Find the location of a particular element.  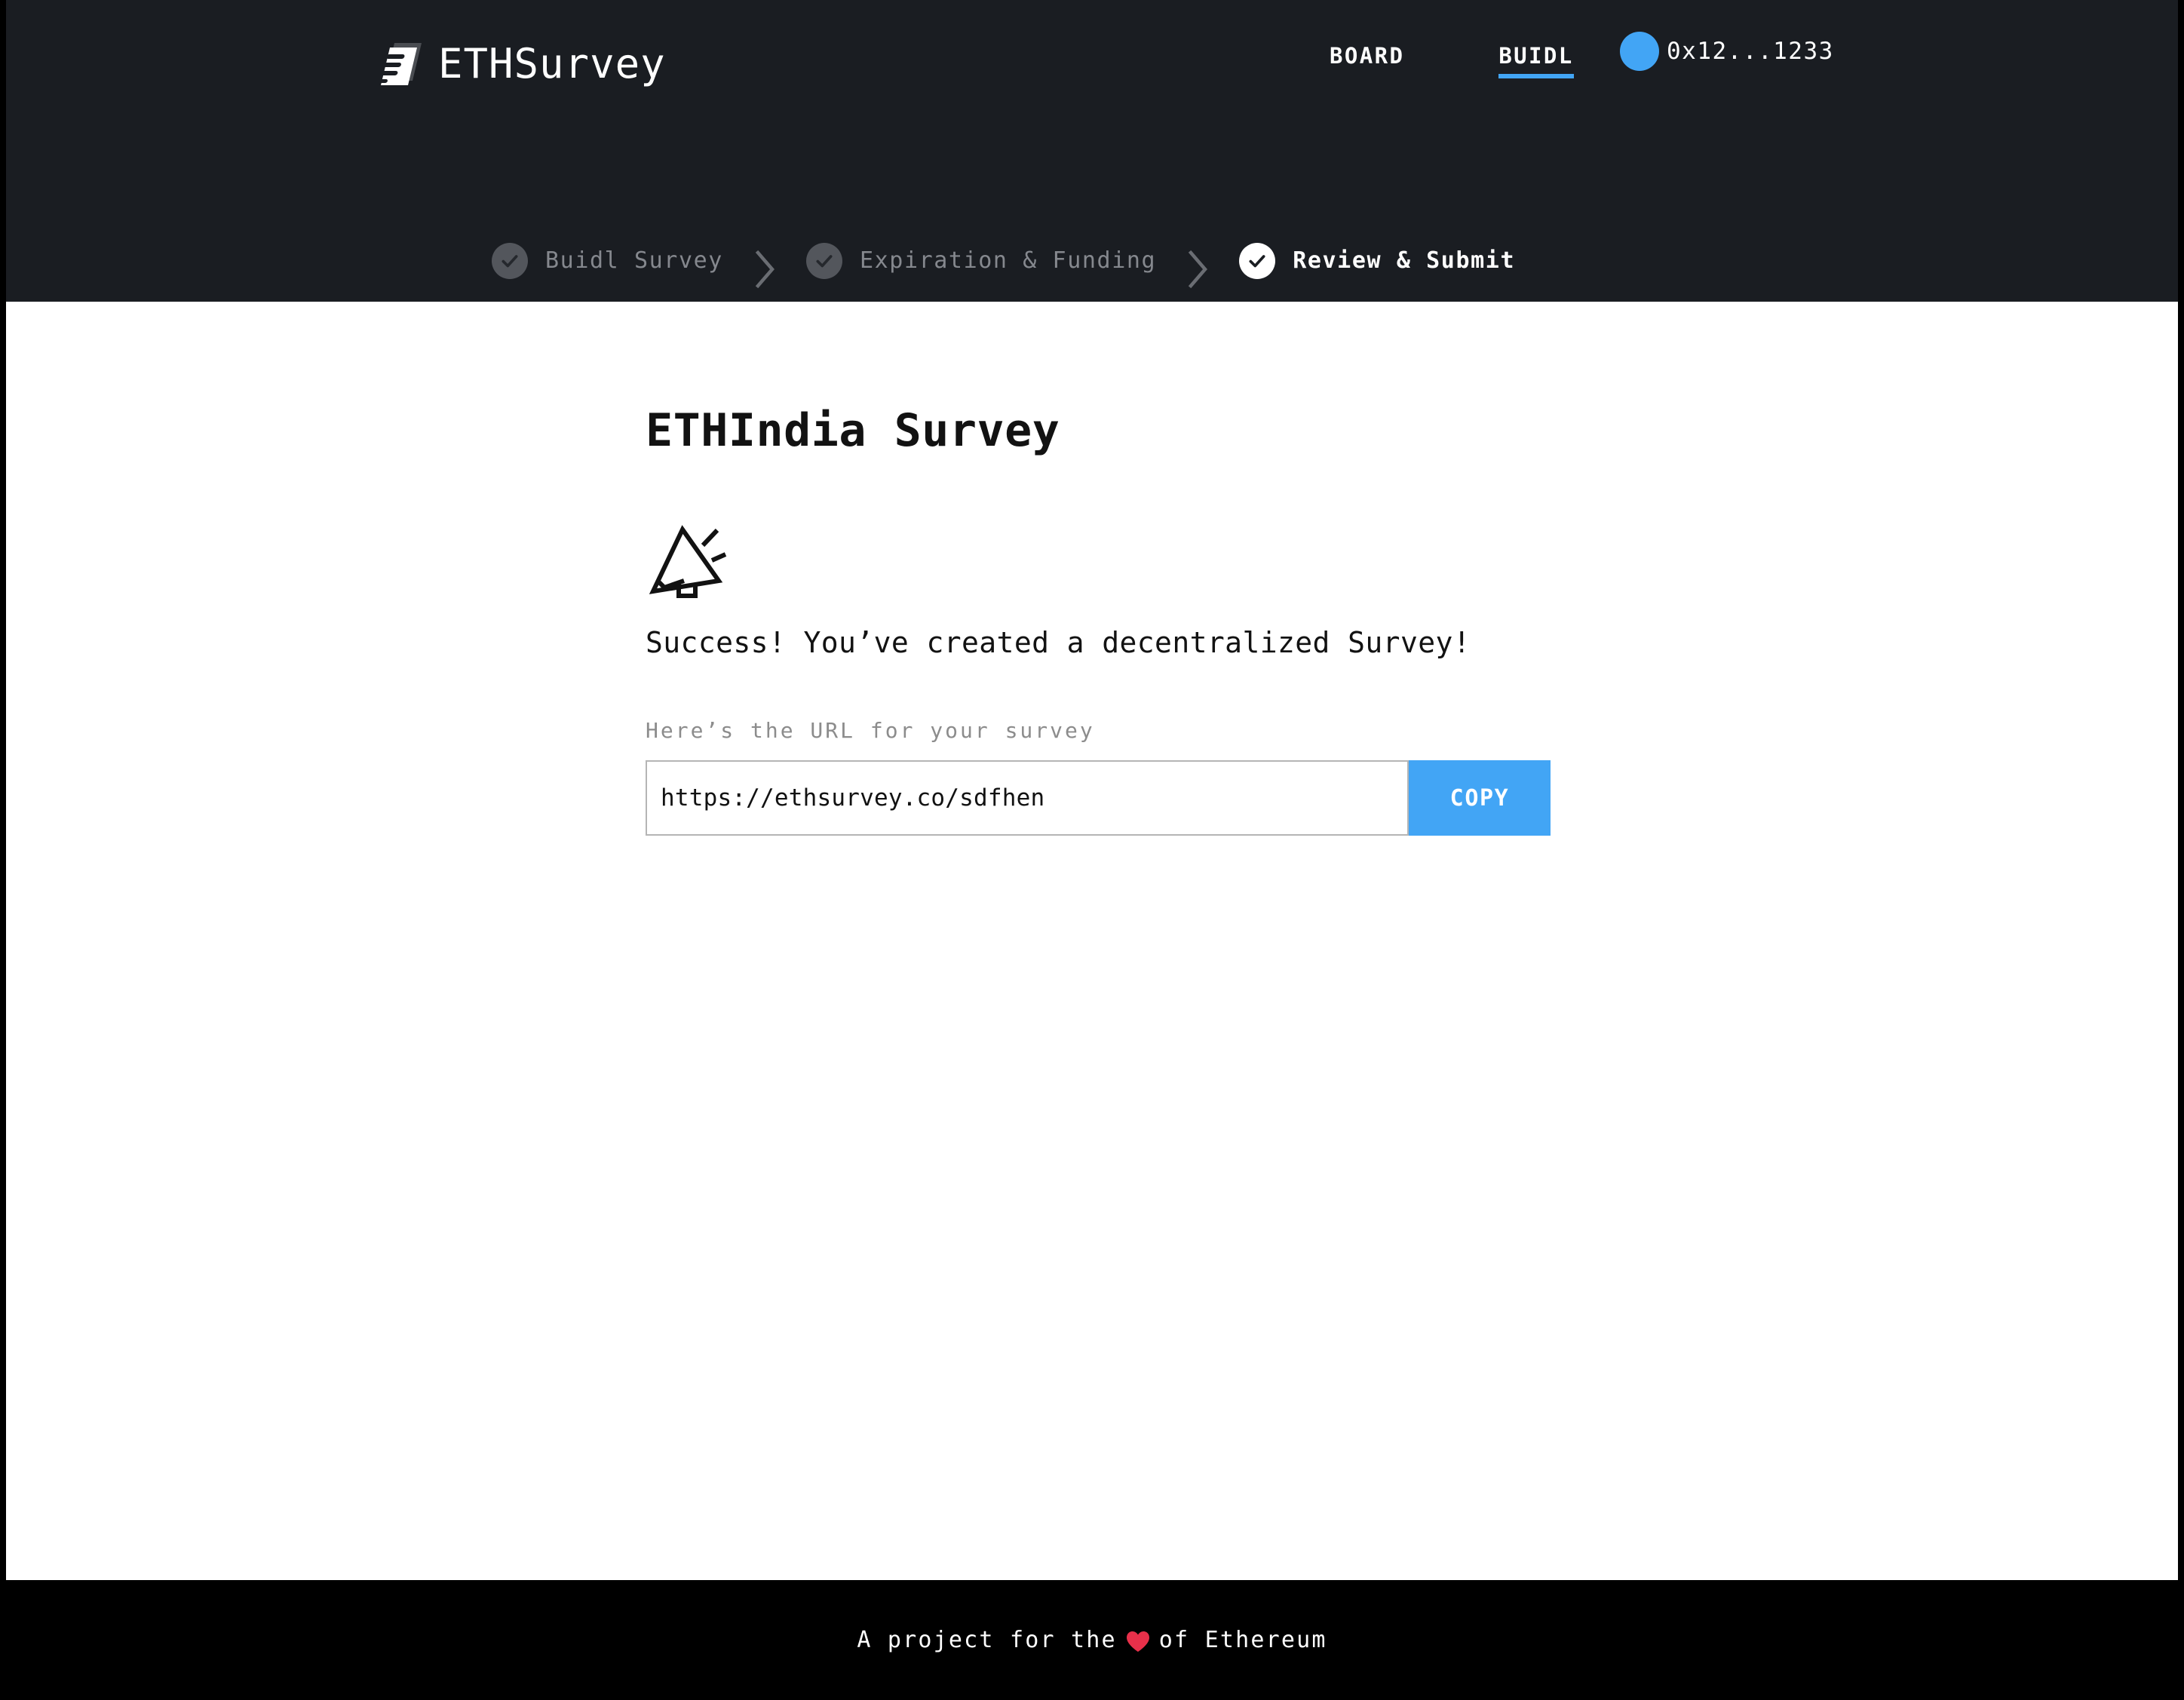

step-buidl-survey: Buidl Survey is located at coordinates (607, 253).